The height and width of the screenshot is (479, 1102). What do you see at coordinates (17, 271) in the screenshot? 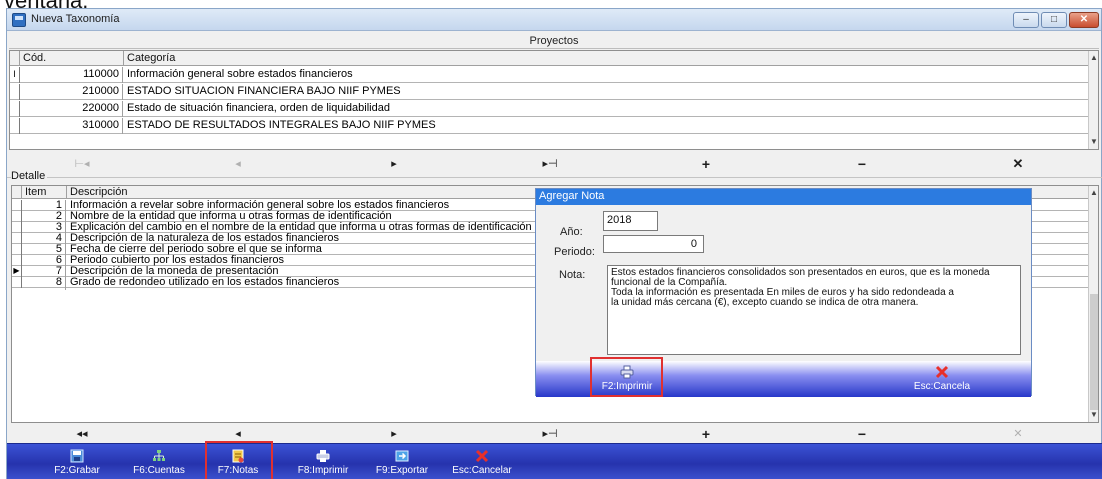
I see `row-indicator: ▶` at bounding box center [17, 271].